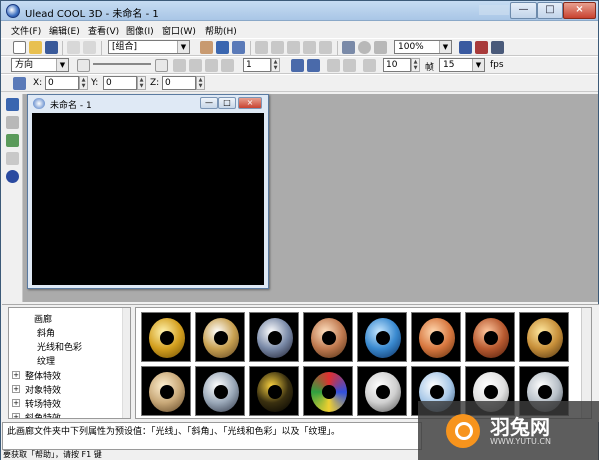  I want to click on grid-icon, so click(380, 47).